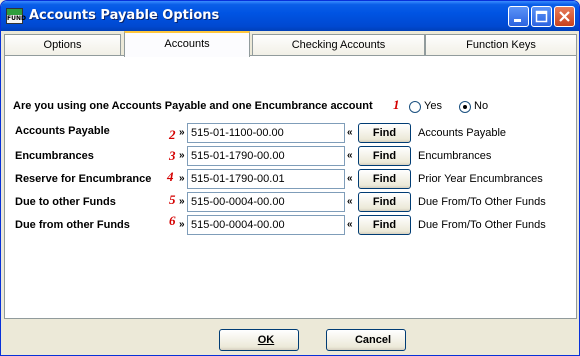  Describe the element at coordinates (266, 225) in the screenshot. I see `due-from-other-funds-field: 515-00-0004-00.00` at that location.